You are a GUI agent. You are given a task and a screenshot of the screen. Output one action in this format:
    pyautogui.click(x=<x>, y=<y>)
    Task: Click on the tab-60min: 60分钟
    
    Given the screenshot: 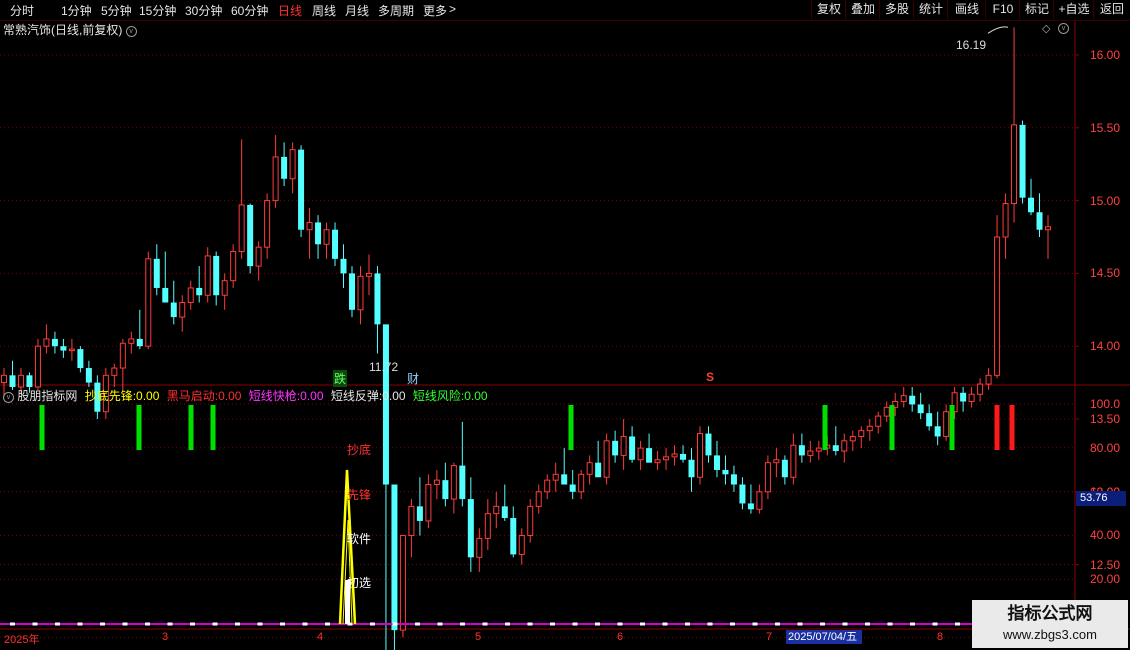 What is the action you would take?
    pyautogui.click(x=249, y=10)
    